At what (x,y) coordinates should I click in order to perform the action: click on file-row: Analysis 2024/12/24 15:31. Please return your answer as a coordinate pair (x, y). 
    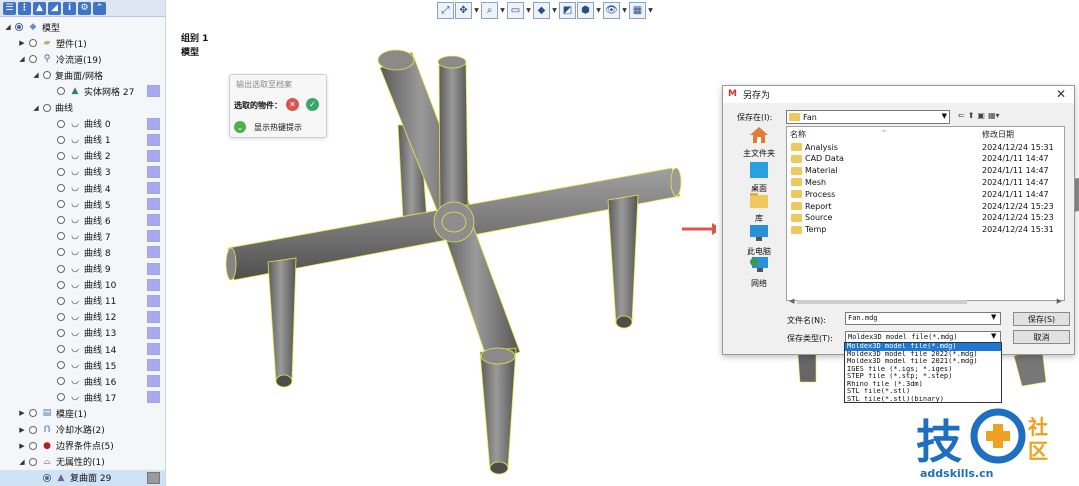
    Looking at the image, I should click on (925, 147).